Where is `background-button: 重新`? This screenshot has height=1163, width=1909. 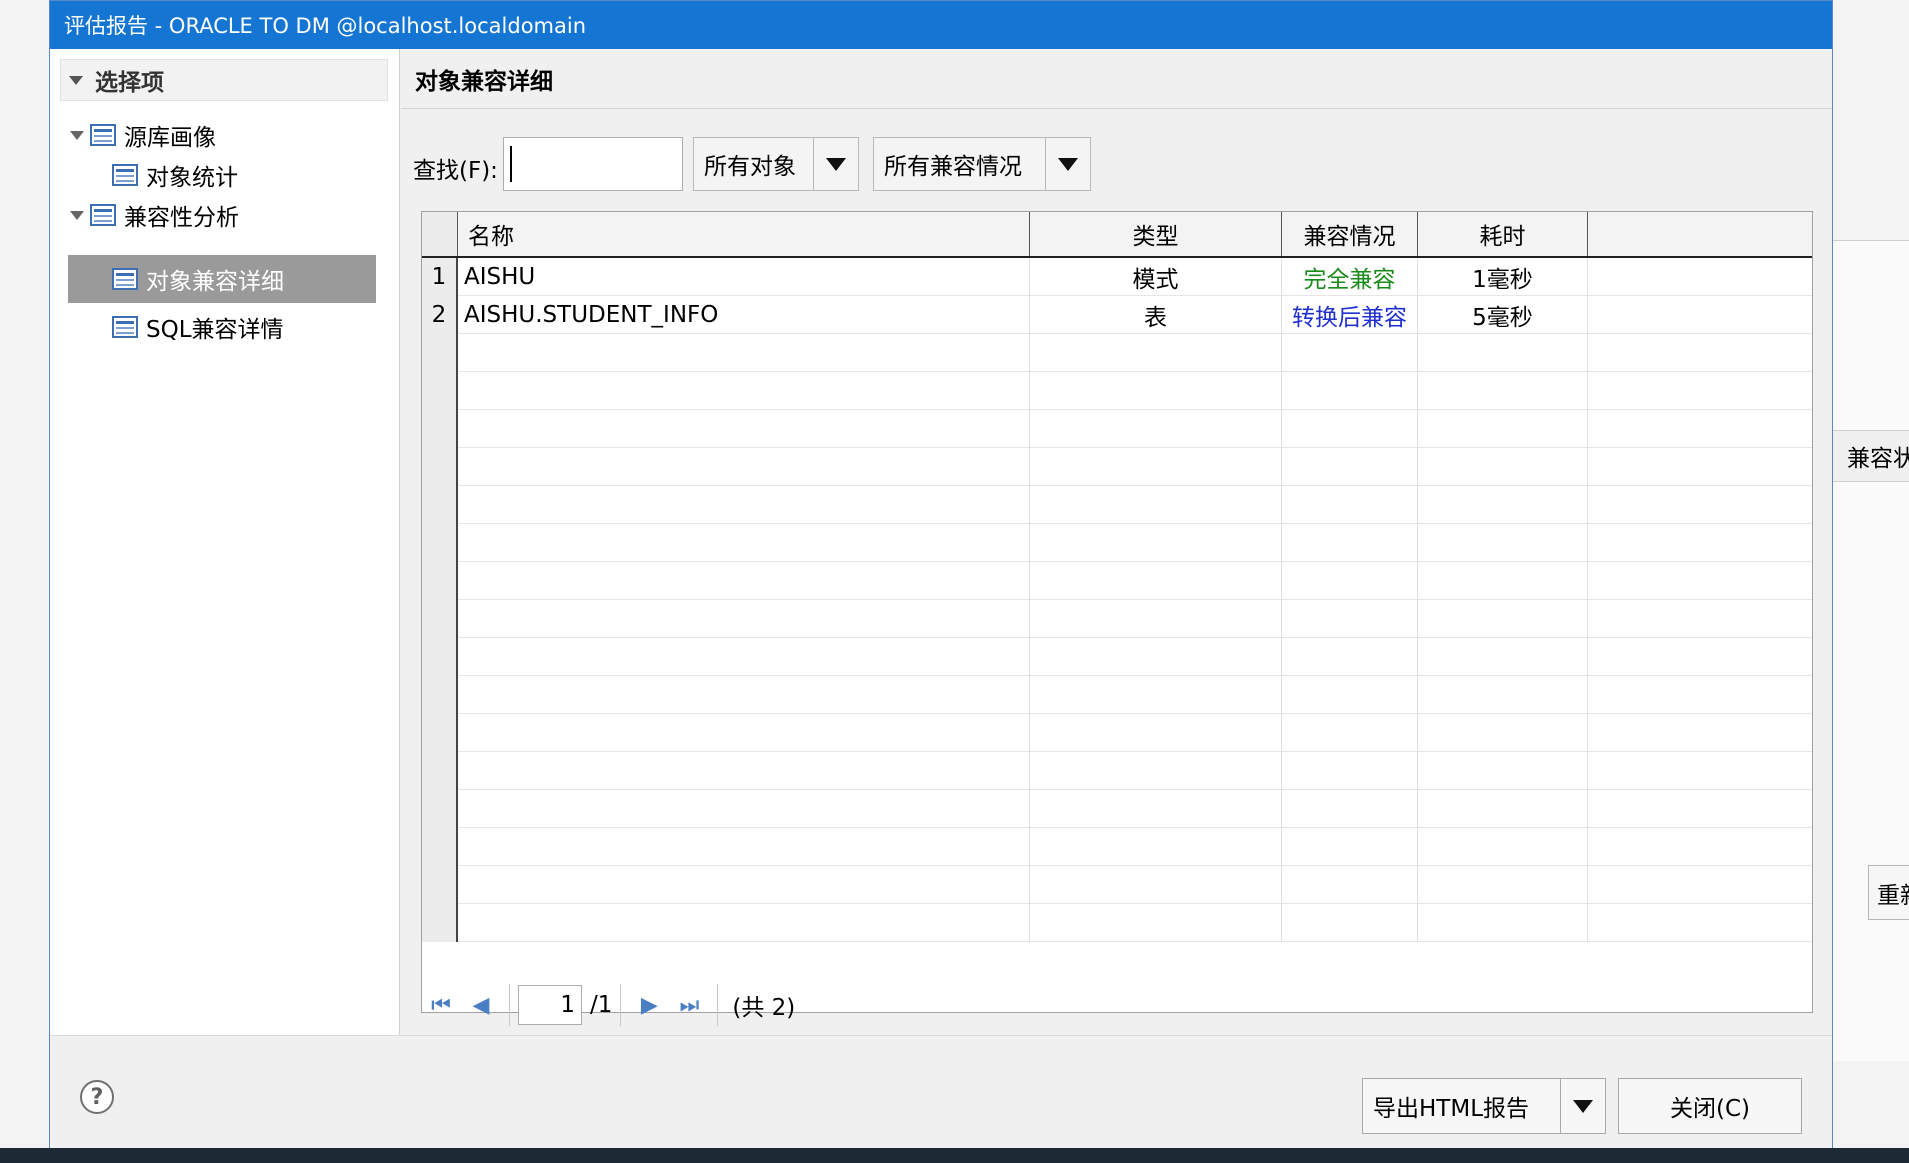
background-button: 重新 is located at coordinates (1888, 892).